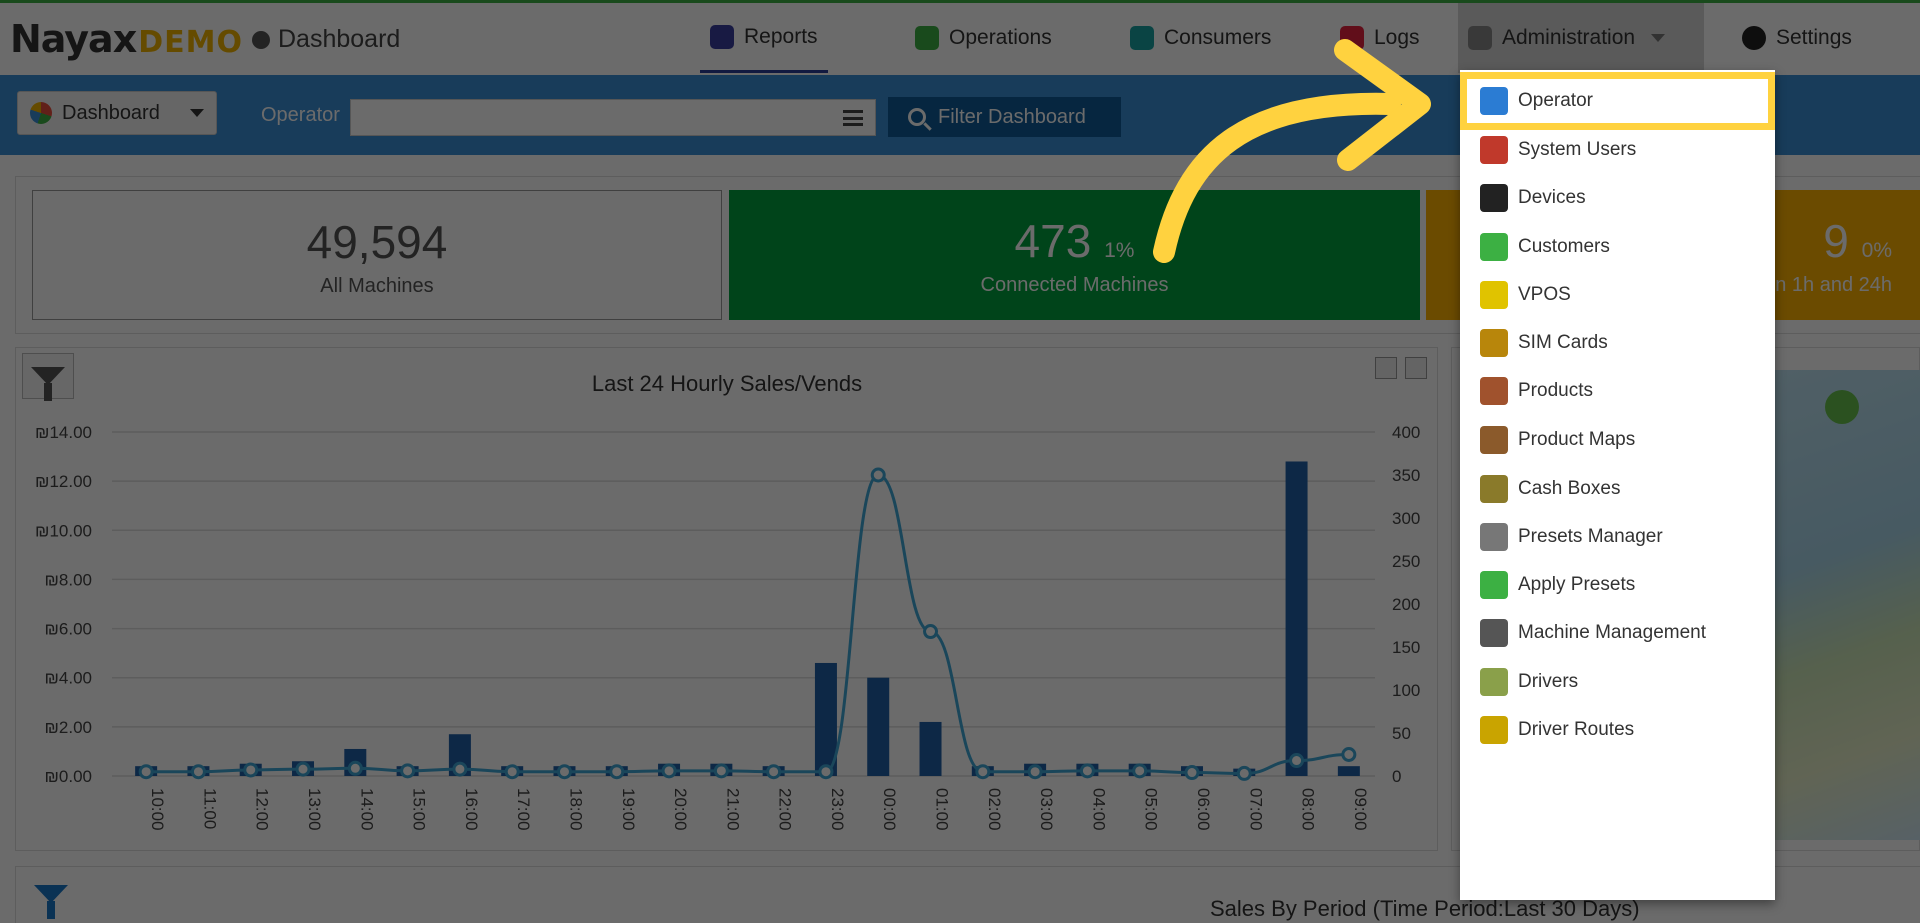  Describe the element at coordinates (837, 809) in the screenshot. I see `x-tick-label: 23:00` at that location.